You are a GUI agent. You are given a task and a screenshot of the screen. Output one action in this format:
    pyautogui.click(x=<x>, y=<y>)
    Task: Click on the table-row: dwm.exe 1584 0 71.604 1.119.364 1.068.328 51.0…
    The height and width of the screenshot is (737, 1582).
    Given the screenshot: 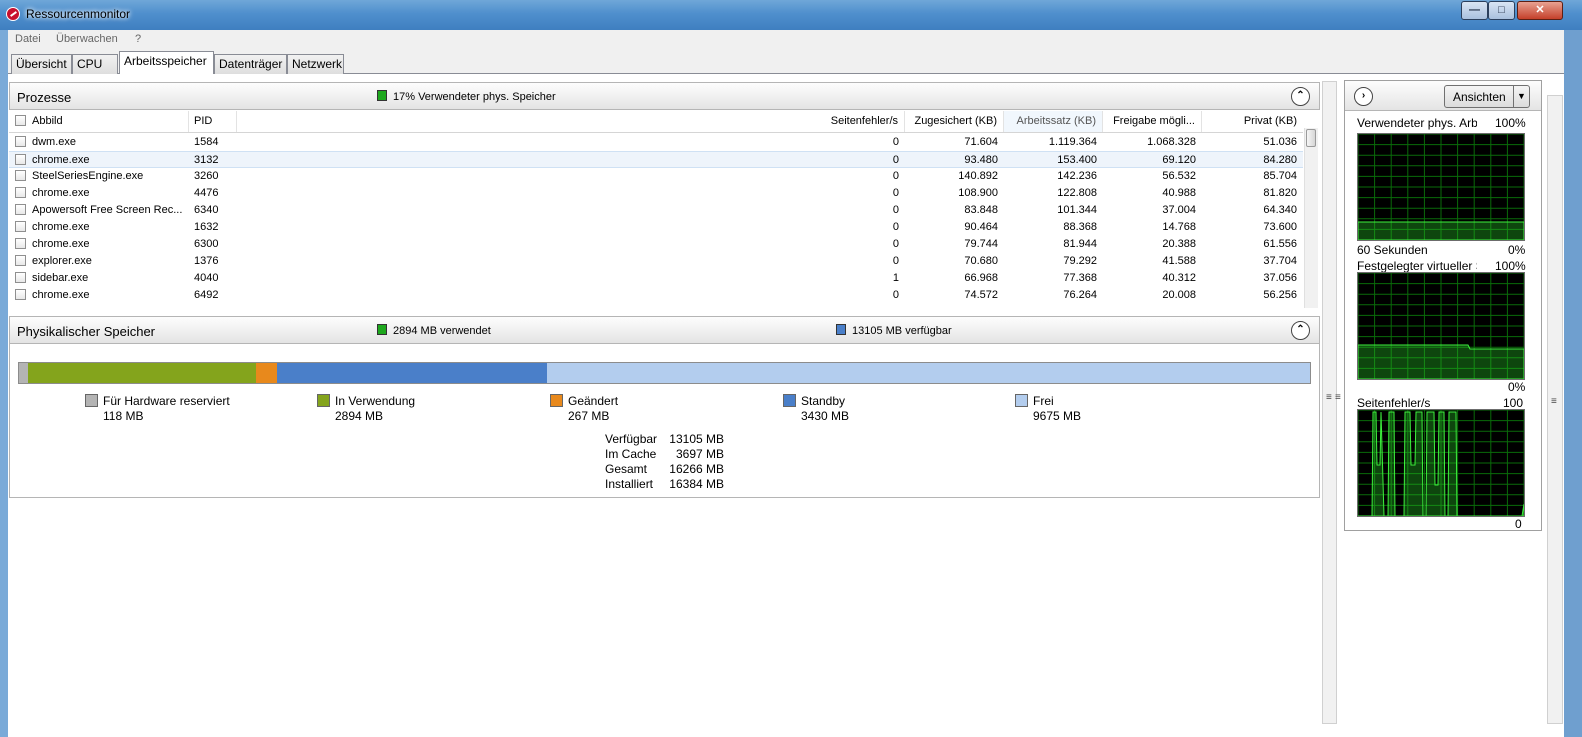 What is the action you would take?
    pyautogui.click(x=656, y=142)
    